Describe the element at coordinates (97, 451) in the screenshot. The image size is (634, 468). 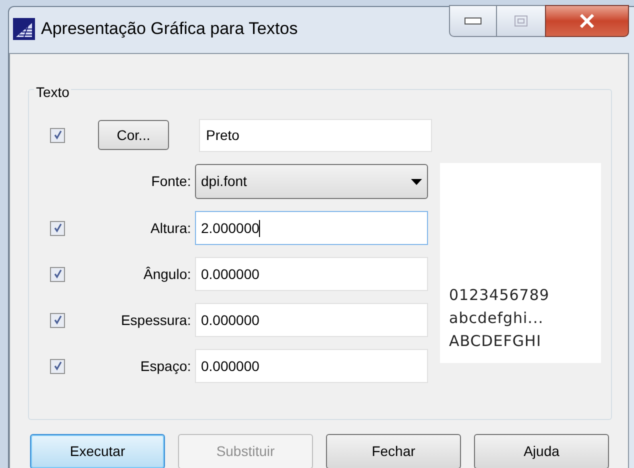
I see `dialog-button: Executar` at that location.